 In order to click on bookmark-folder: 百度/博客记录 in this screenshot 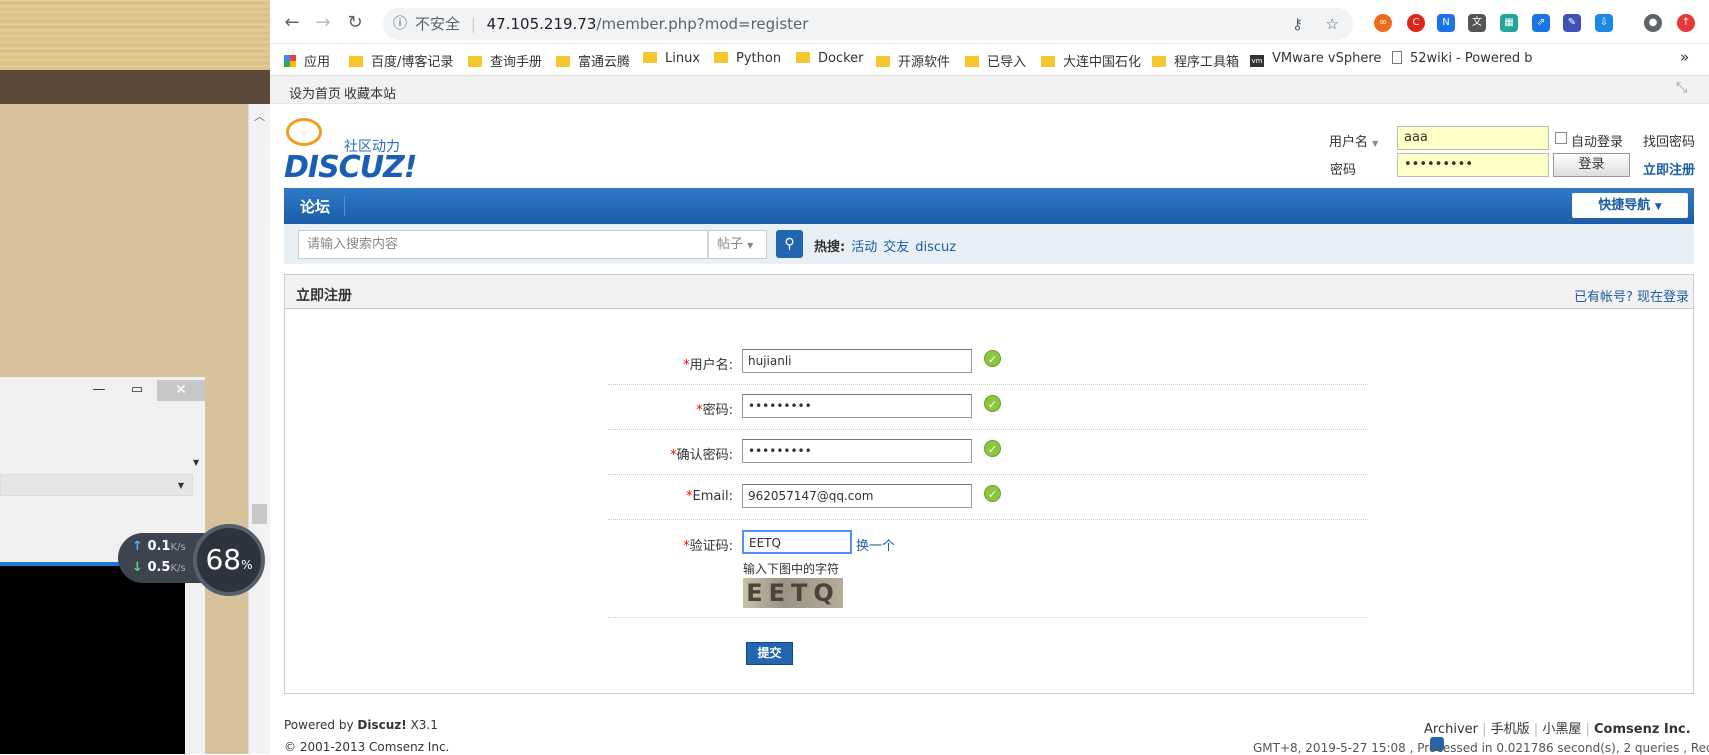, I will do `click(401, 60)`.